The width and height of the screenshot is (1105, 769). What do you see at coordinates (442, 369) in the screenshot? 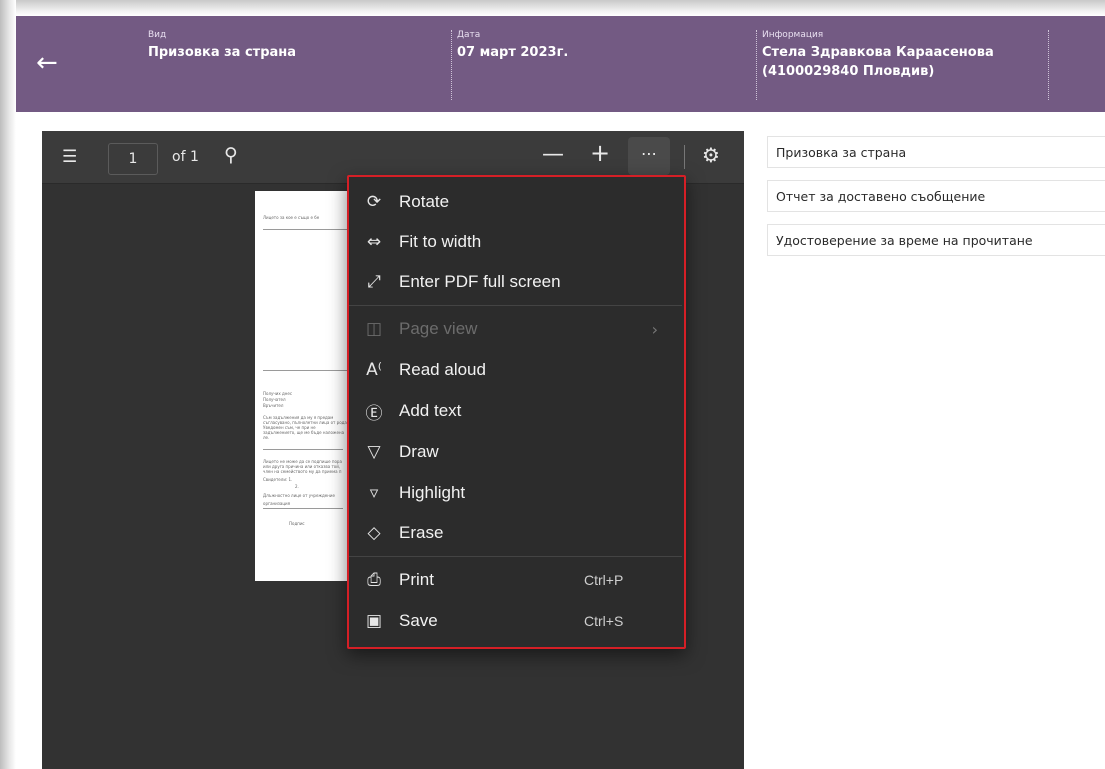
I see `menu-item-label: Read aloud` at bounding box center [442, 369].